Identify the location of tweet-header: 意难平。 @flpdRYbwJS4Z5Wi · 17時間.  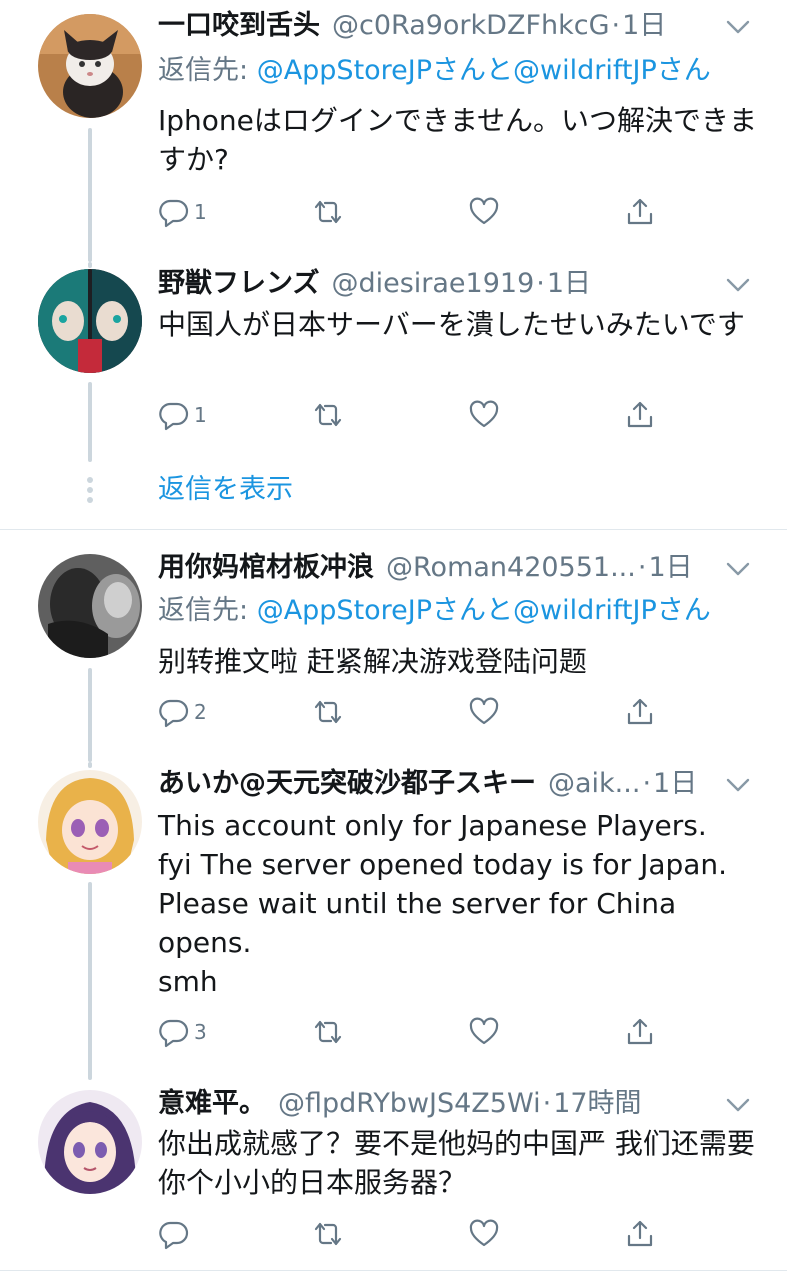
(442, 1104).